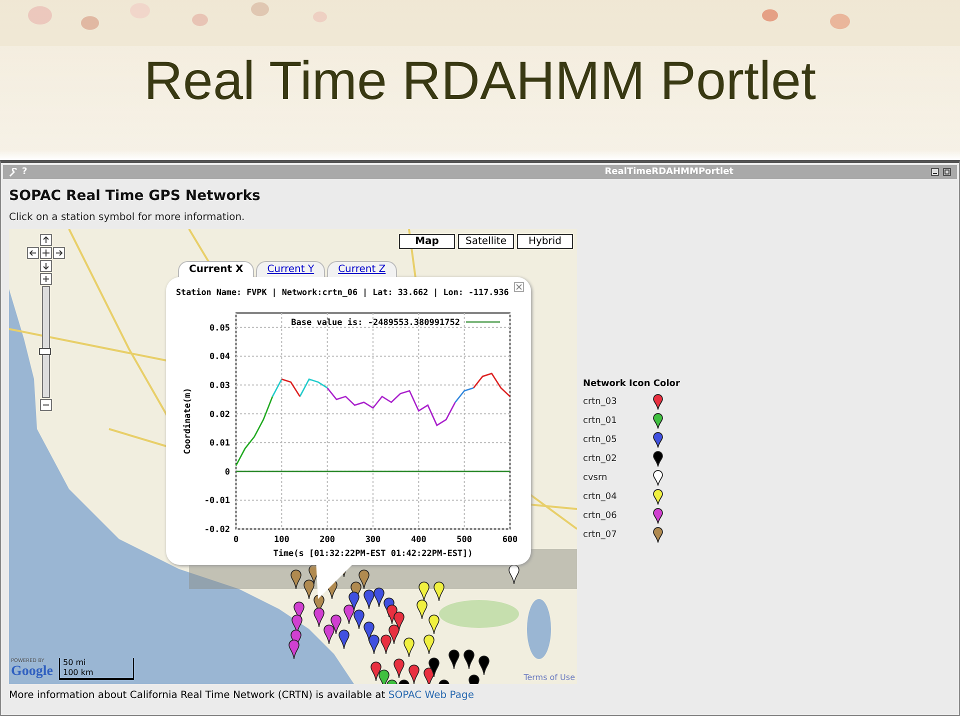 The image size is (960, 720). What do you see at coordinates (328, 540) in the screenshot?
I see `x-tick-label: 200` at bounding box center [328, 540].